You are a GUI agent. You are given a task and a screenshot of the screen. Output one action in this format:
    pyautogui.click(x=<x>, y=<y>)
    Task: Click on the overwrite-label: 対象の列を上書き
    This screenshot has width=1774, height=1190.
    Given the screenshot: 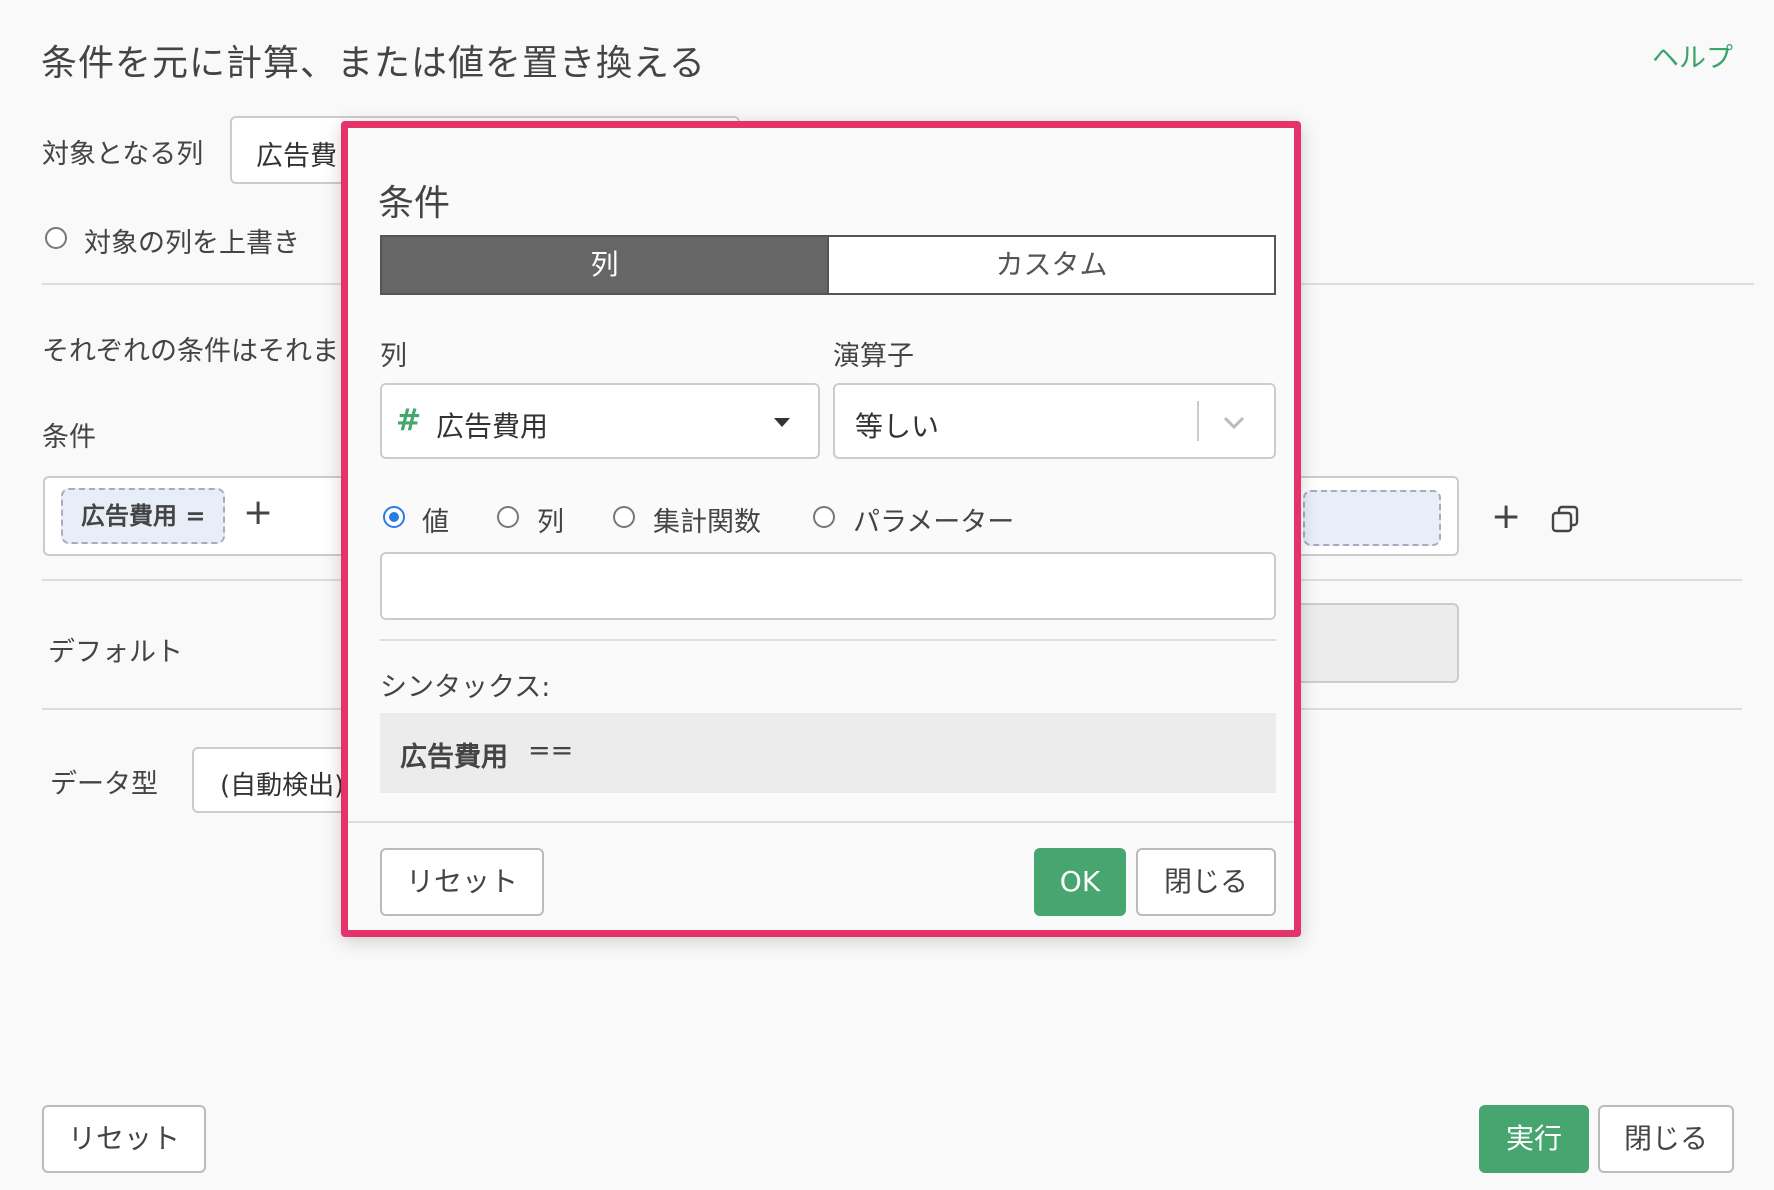 What is the action you would take?
    pyautogui.click(x=192, y=243)
    